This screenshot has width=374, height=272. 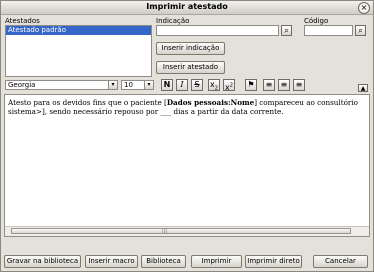 I want to click on triangle-up-icon: ▲, so click(x=363, y=88).